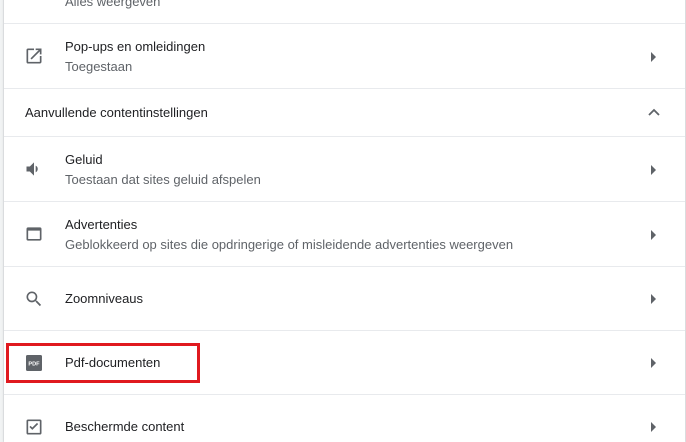  Describe the element at coordinates (34, 299) in the screenshot. I see `search-icon` at that location.